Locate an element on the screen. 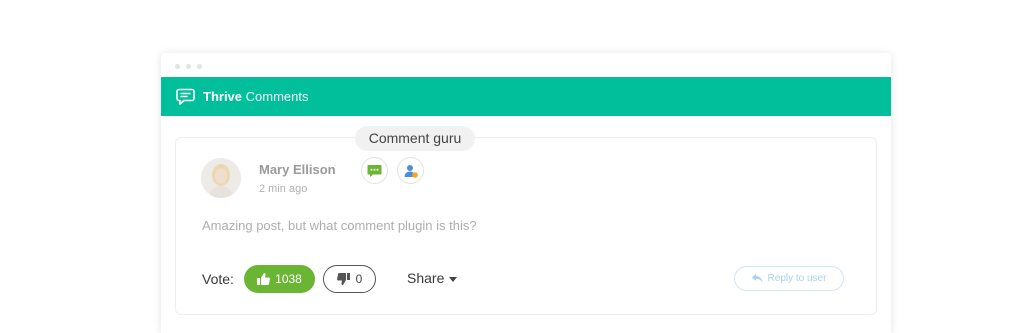  caret-down-icon is located at coordinates (453, 279).